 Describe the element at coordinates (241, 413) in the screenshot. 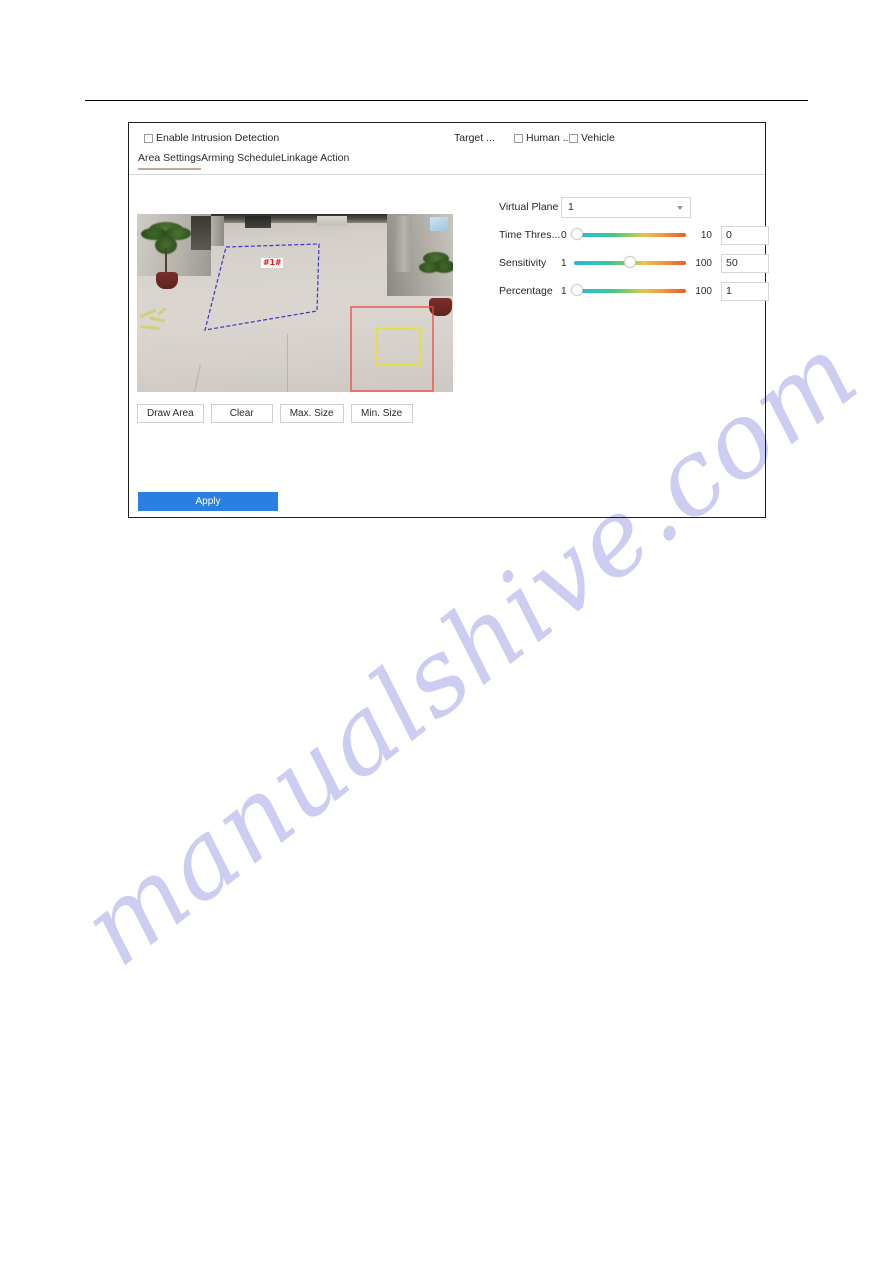

I see `clear-button: Clear` at that location.